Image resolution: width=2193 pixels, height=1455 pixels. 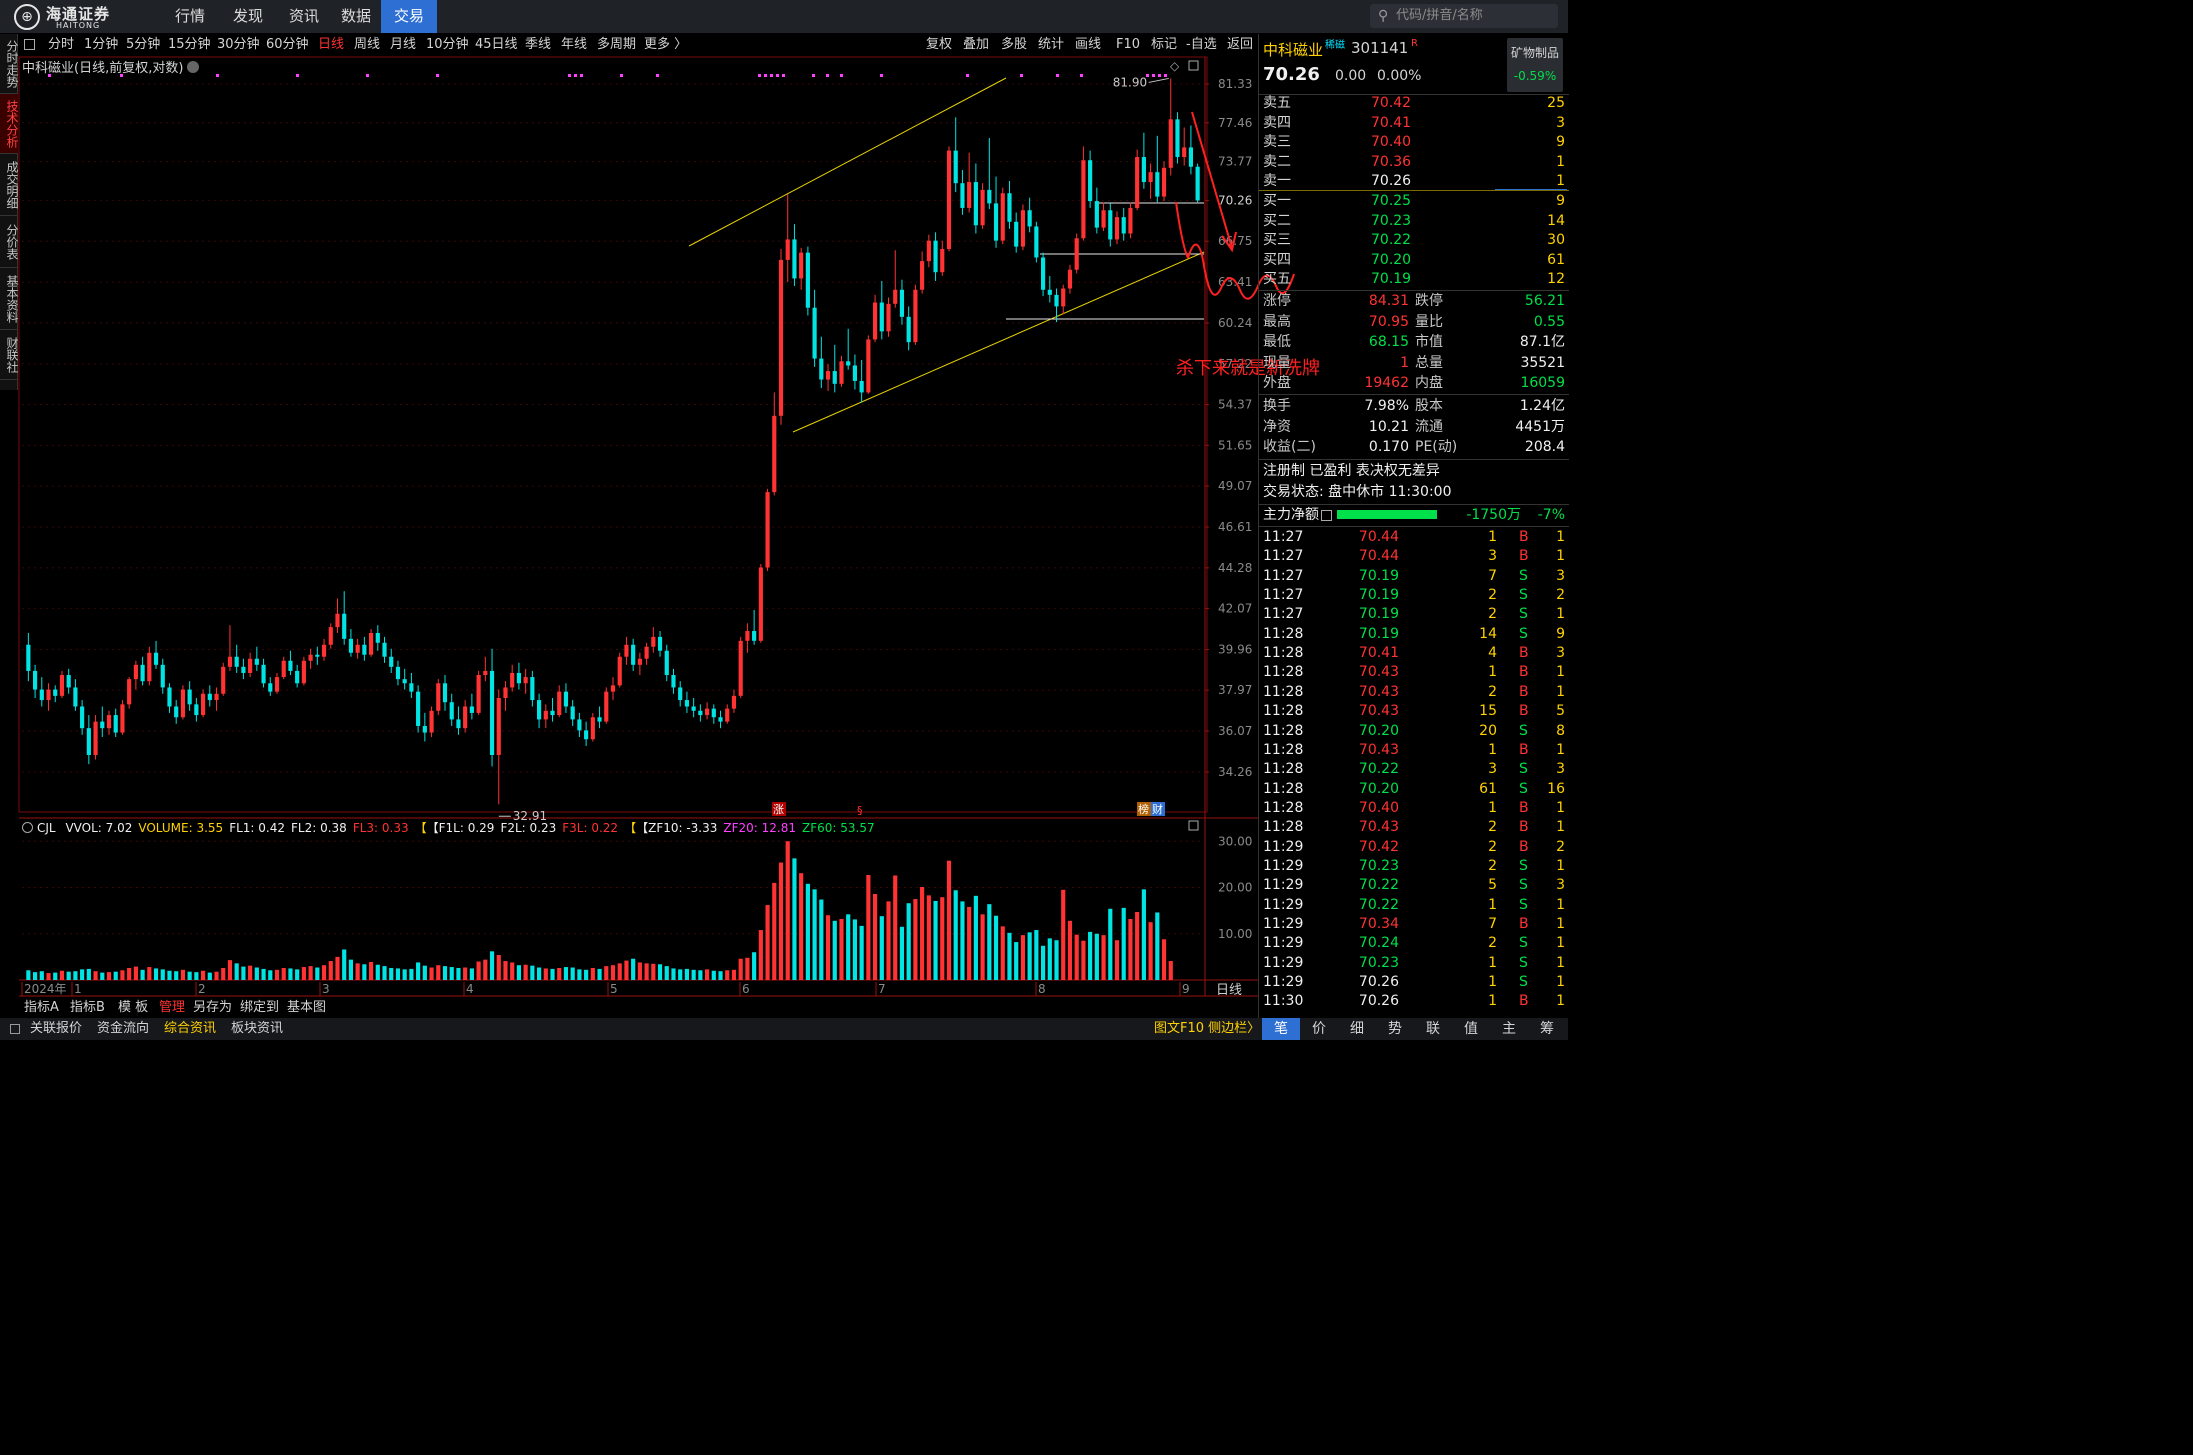 What do you see at coordinates (1535, 65) in the screenshot?
I see `sector-card: 矿物制品 -0.59%` at bounding box center [1535, 65].